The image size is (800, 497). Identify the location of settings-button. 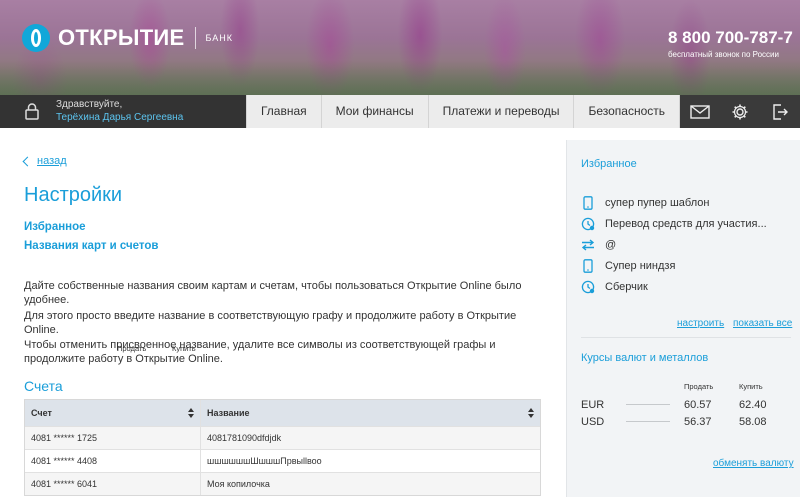
(740, 111).